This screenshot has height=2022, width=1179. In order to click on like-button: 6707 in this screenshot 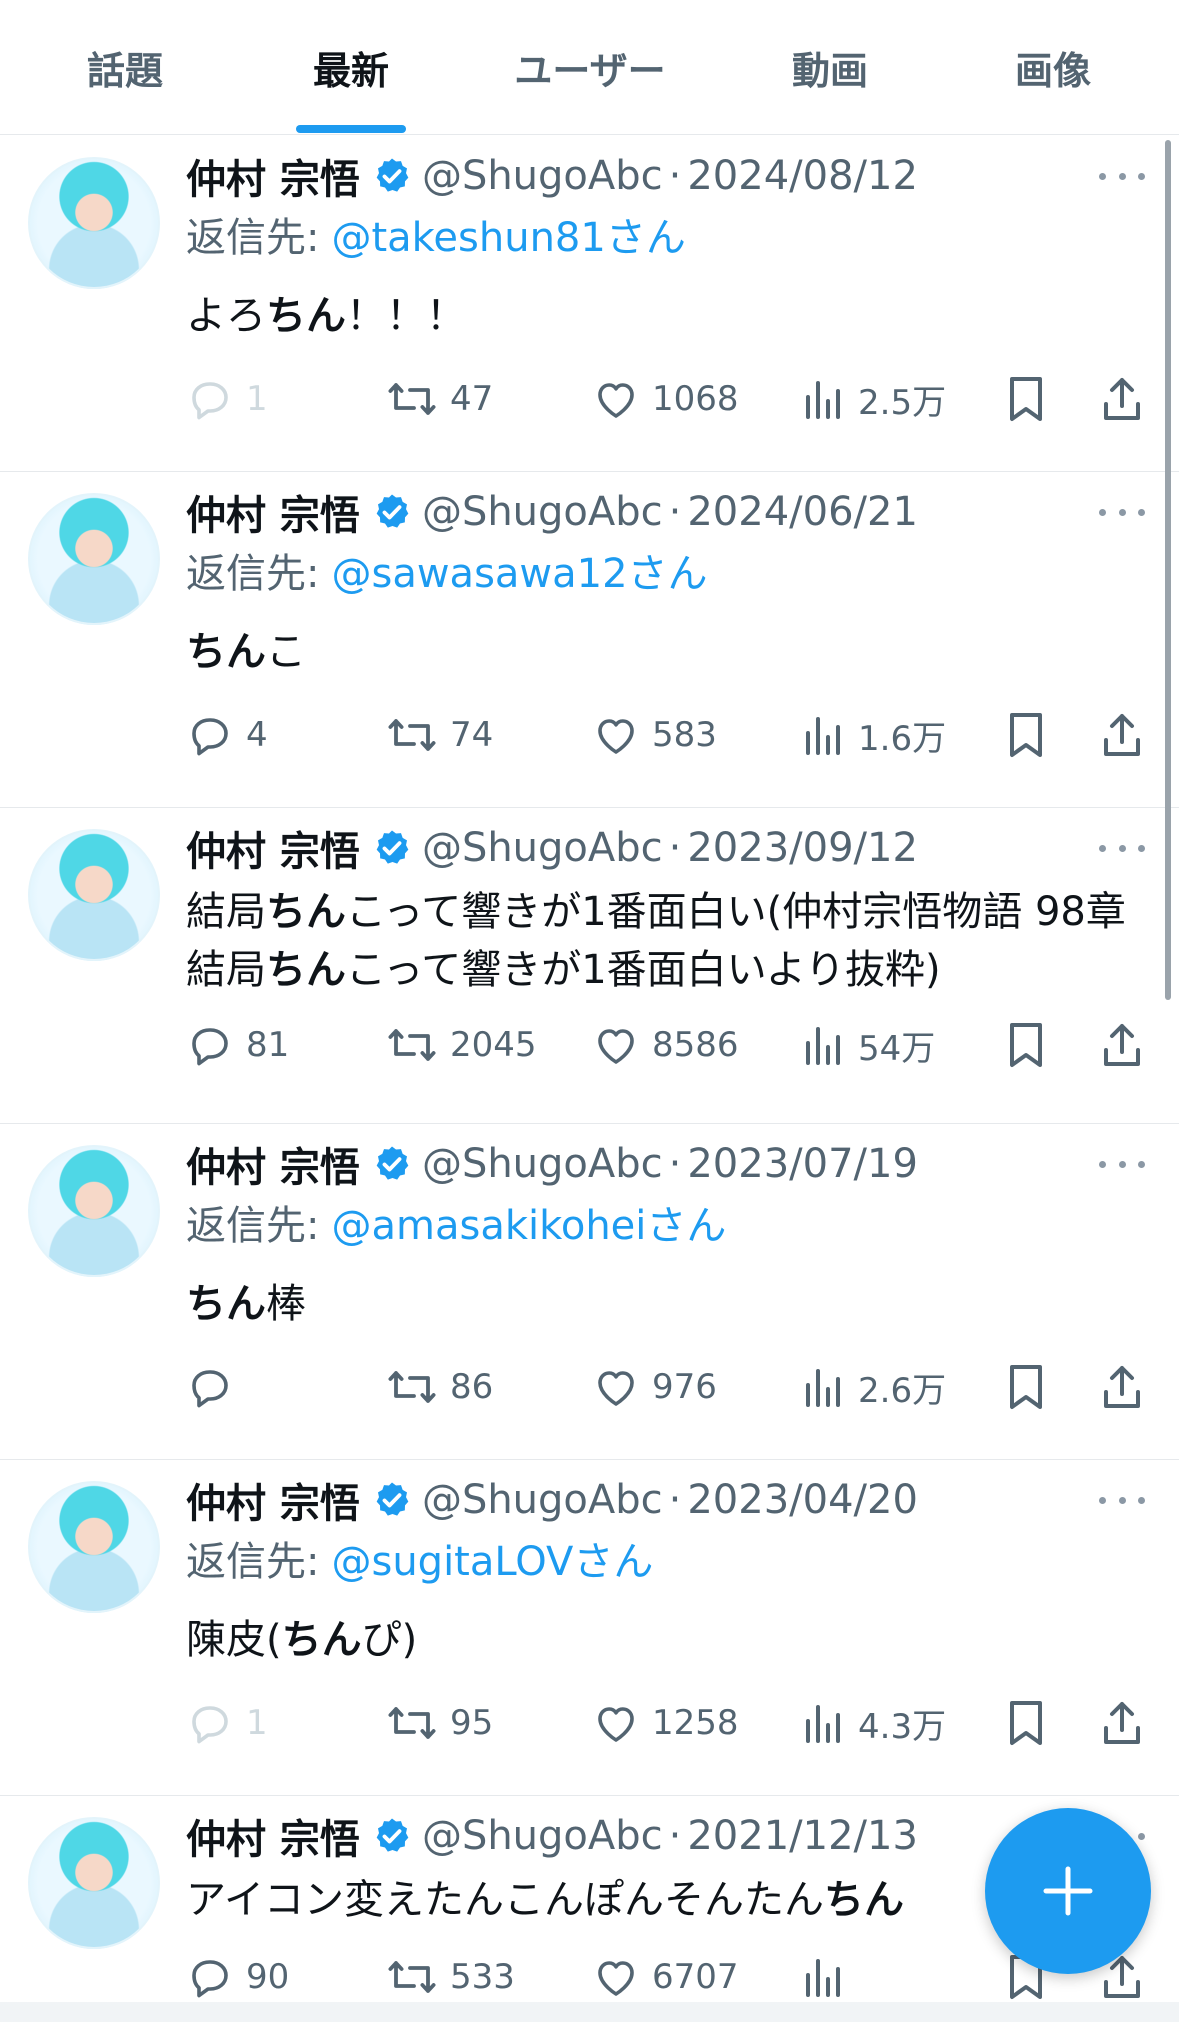, I will do `click(665, 1977)`.